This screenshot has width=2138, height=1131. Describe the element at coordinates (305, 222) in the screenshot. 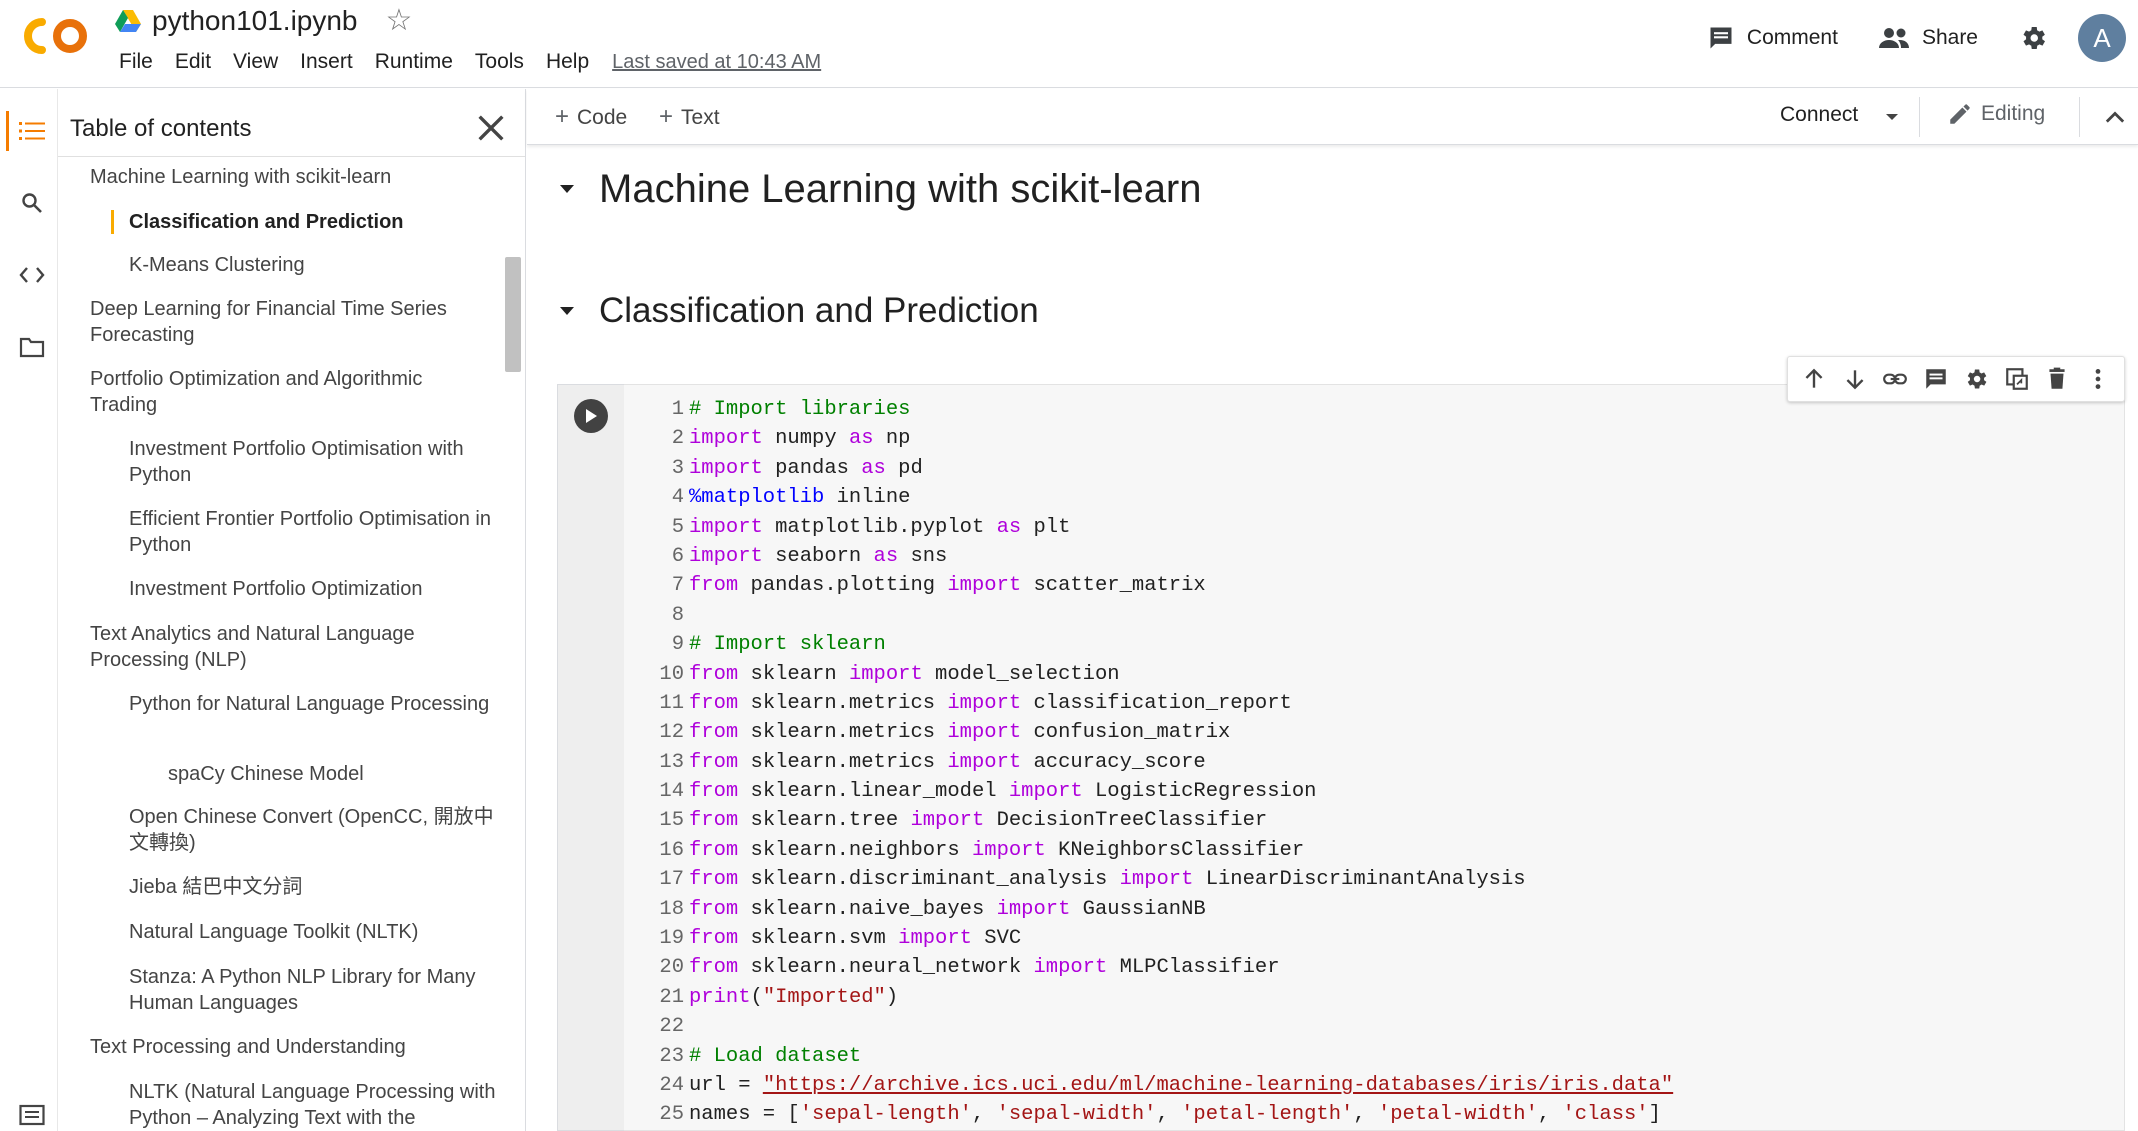

I see `toc-item-active: Classification and Prediction` at that location.